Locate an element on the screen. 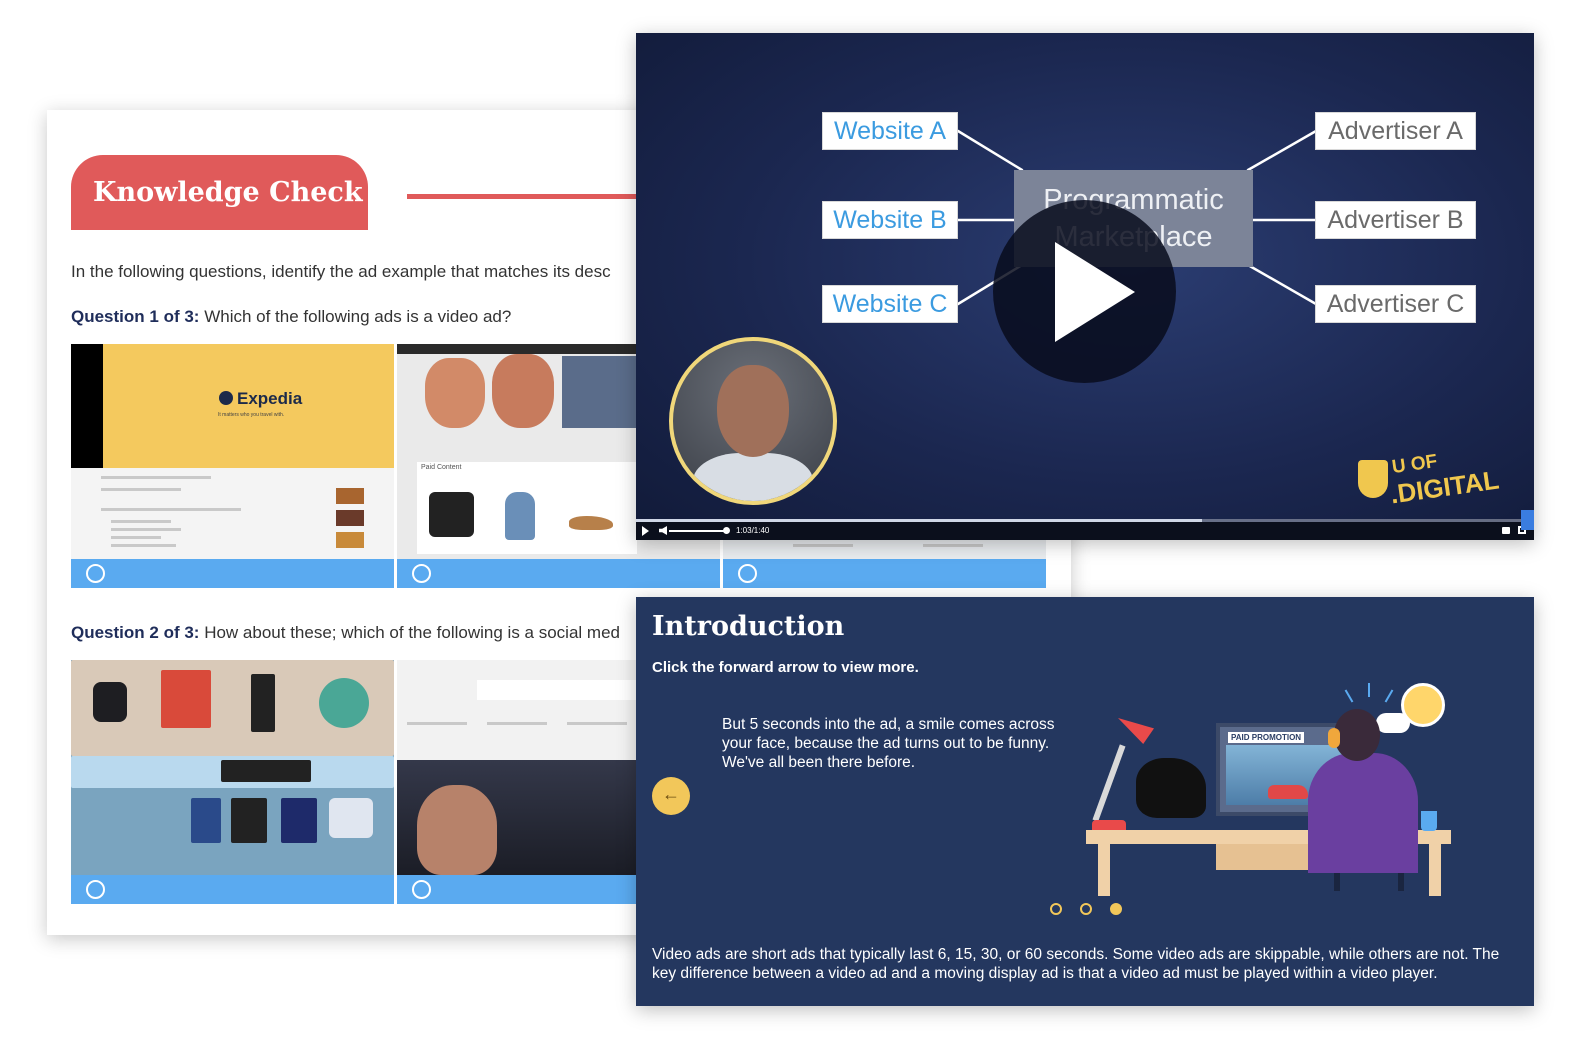  presenter-avatar is located at coordinates (753, 421).